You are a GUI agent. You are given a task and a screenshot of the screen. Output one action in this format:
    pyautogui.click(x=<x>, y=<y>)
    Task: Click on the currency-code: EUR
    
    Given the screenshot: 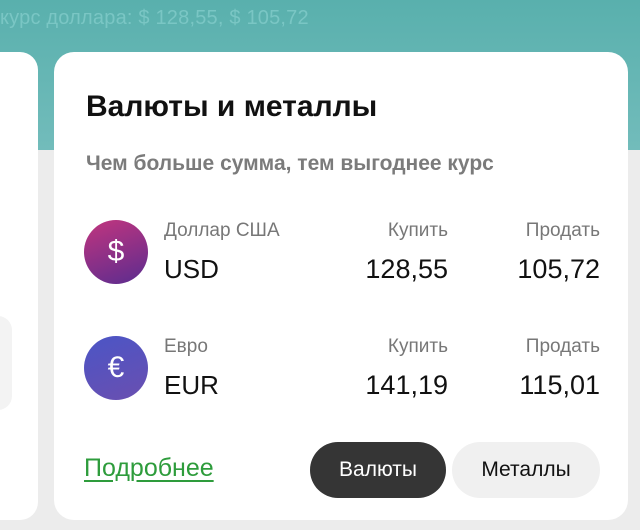 What is the action you would take?
    pyautogui.click(x=191, y=385)
    